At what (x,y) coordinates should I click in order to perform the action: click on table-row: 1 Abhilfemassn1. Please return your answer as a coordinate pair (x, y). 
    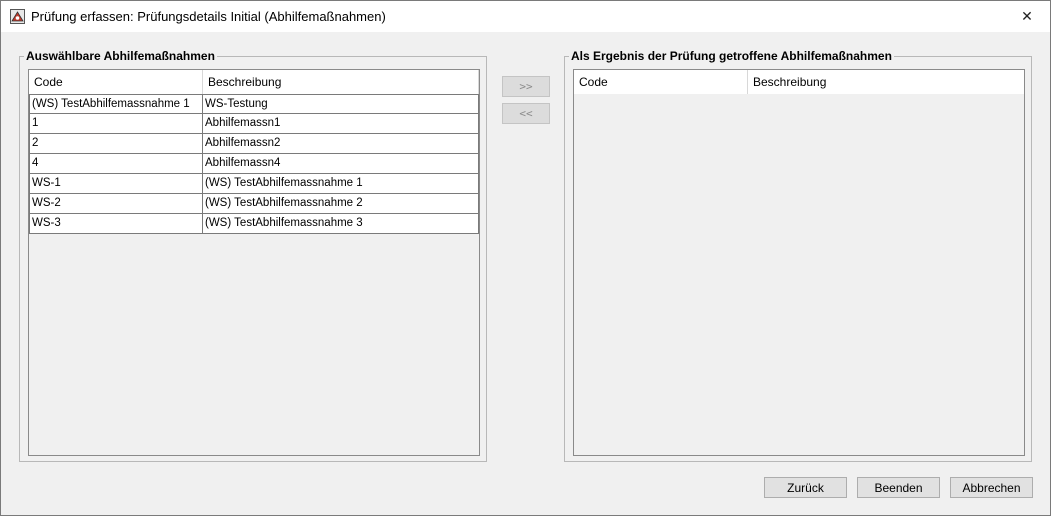
    Looking at the image, I should click on (254, 124).